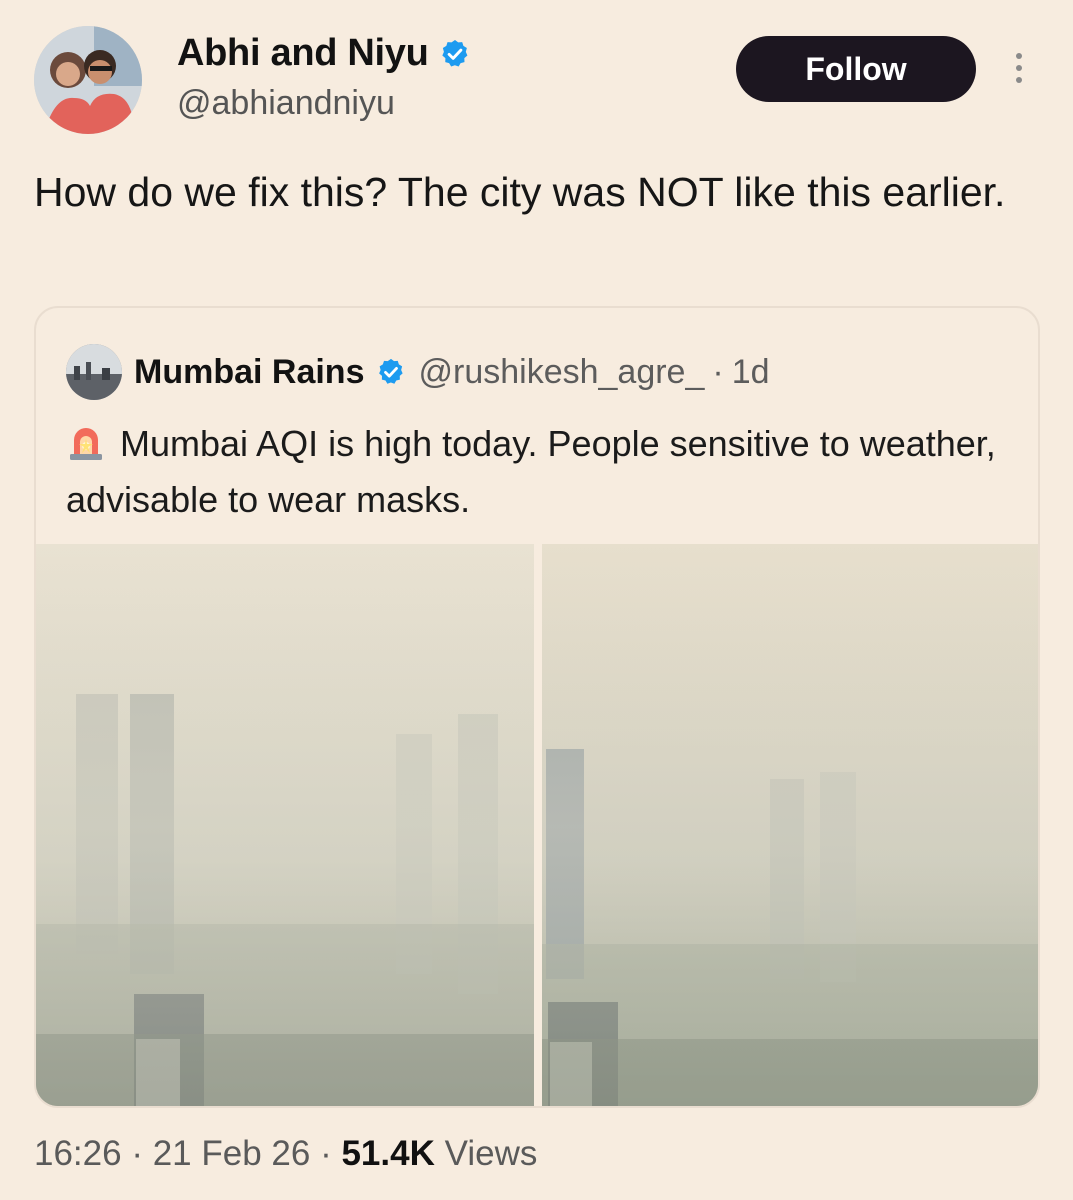 The height and width of the screenshot is (1200, 1073). Describe the element at coordinates (455, 54) in the screenshot. I see `verified-badge-icon` at that location.